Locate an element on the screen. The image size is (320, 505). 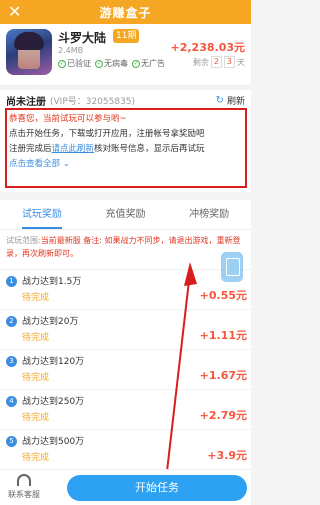
task-item: 4 战力达到250万 待完成 +2.79元 is located at coordinates (125, 410).